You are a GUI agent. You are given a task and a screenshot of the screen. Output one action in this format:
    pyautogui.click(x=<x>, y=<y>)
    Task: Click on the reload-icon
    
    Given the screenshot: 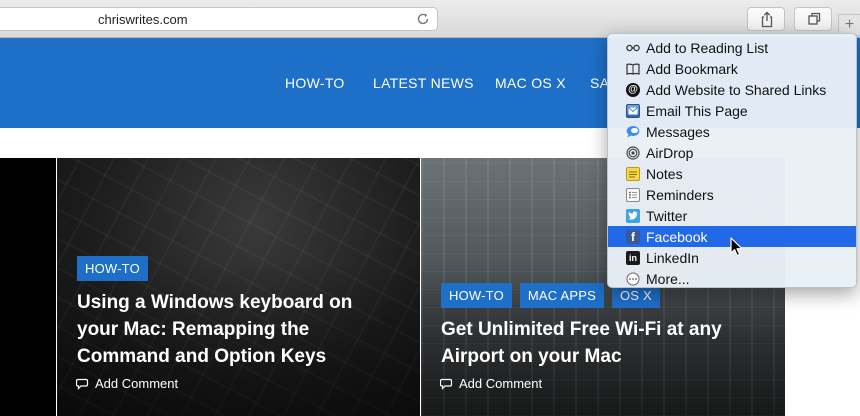 What is the action you would take?
    pyautogui.click(x=423, y=19)
    